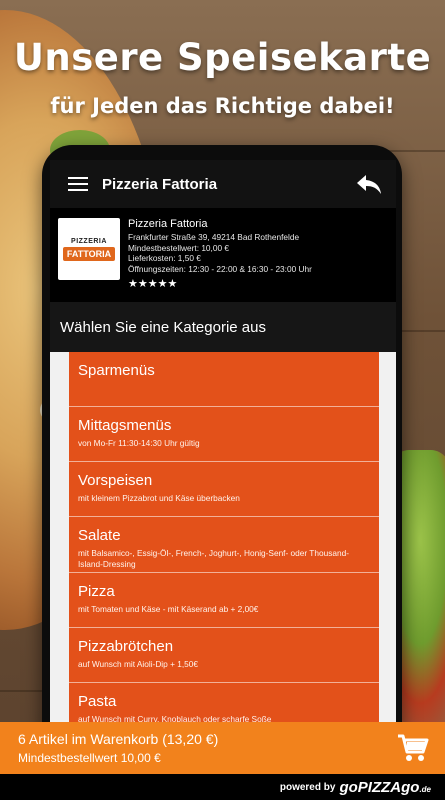  I want to click on promo-headline: Unsere Speisekarte, so click(222, 57).